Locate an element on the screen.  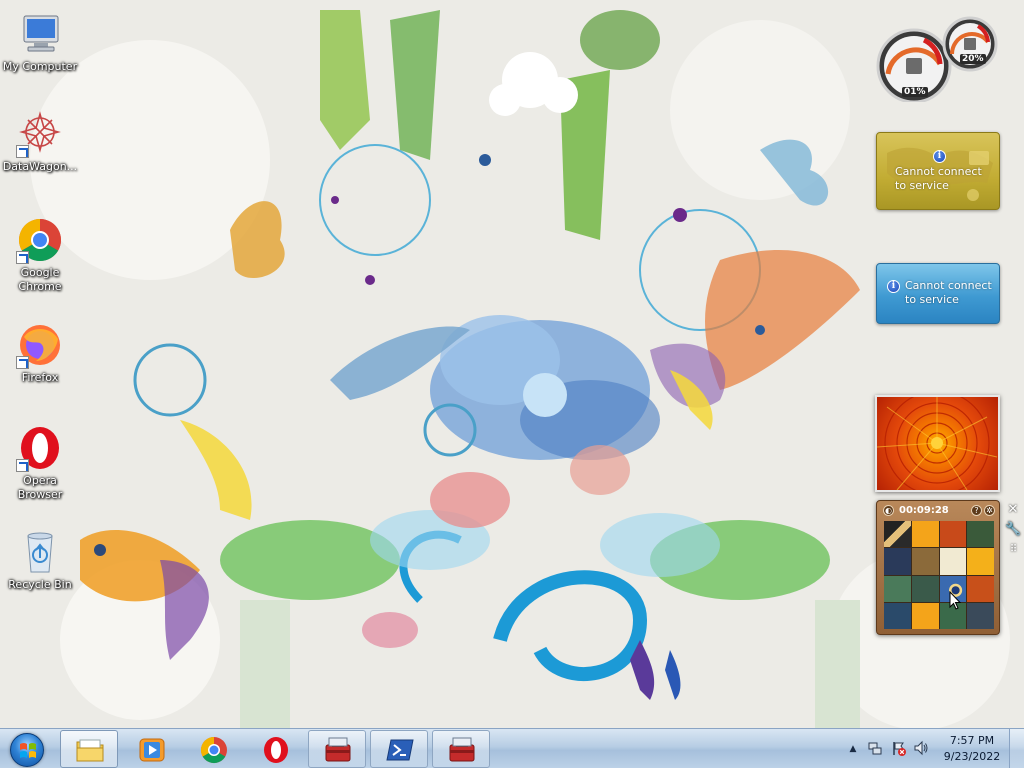
puzzle-timer: 00:09:28 is located at coordinates (924, 510).